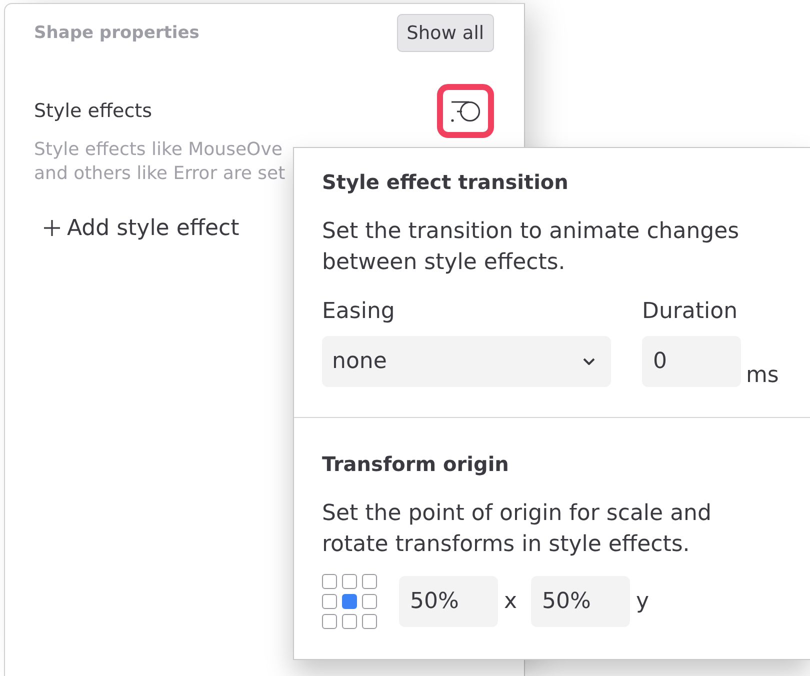  I want to click on section-title: Shape properties, so click(117, 33).